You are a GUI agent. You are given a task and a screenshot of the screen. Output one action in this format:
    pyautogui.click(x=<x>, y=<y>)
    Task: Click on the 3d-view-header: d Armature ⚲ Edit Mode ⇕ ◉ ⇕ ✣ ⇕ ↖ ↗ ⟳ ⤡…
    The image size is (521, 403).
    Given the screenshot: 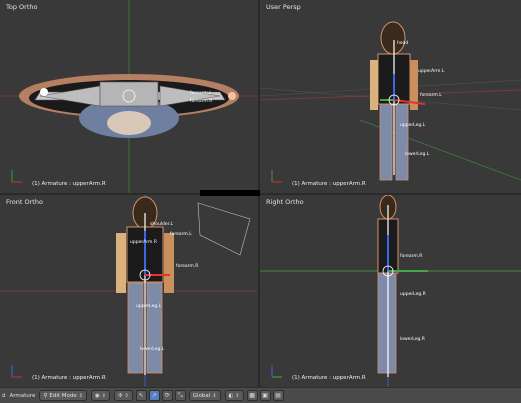 What is the action you would take?
    pyautogui.click(x=260, y=395)
    